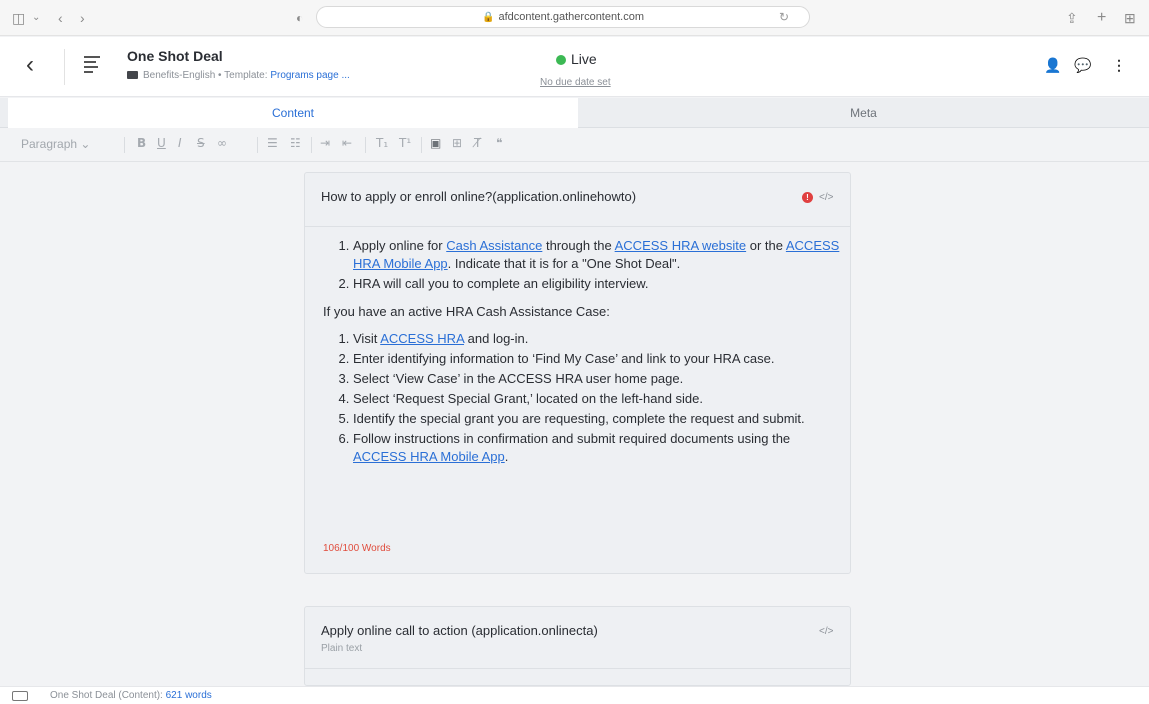  What do you see at coordinates (222, 143) in the screenshot?
I see `link-icon: ∞` at bounding box center [222, 143].